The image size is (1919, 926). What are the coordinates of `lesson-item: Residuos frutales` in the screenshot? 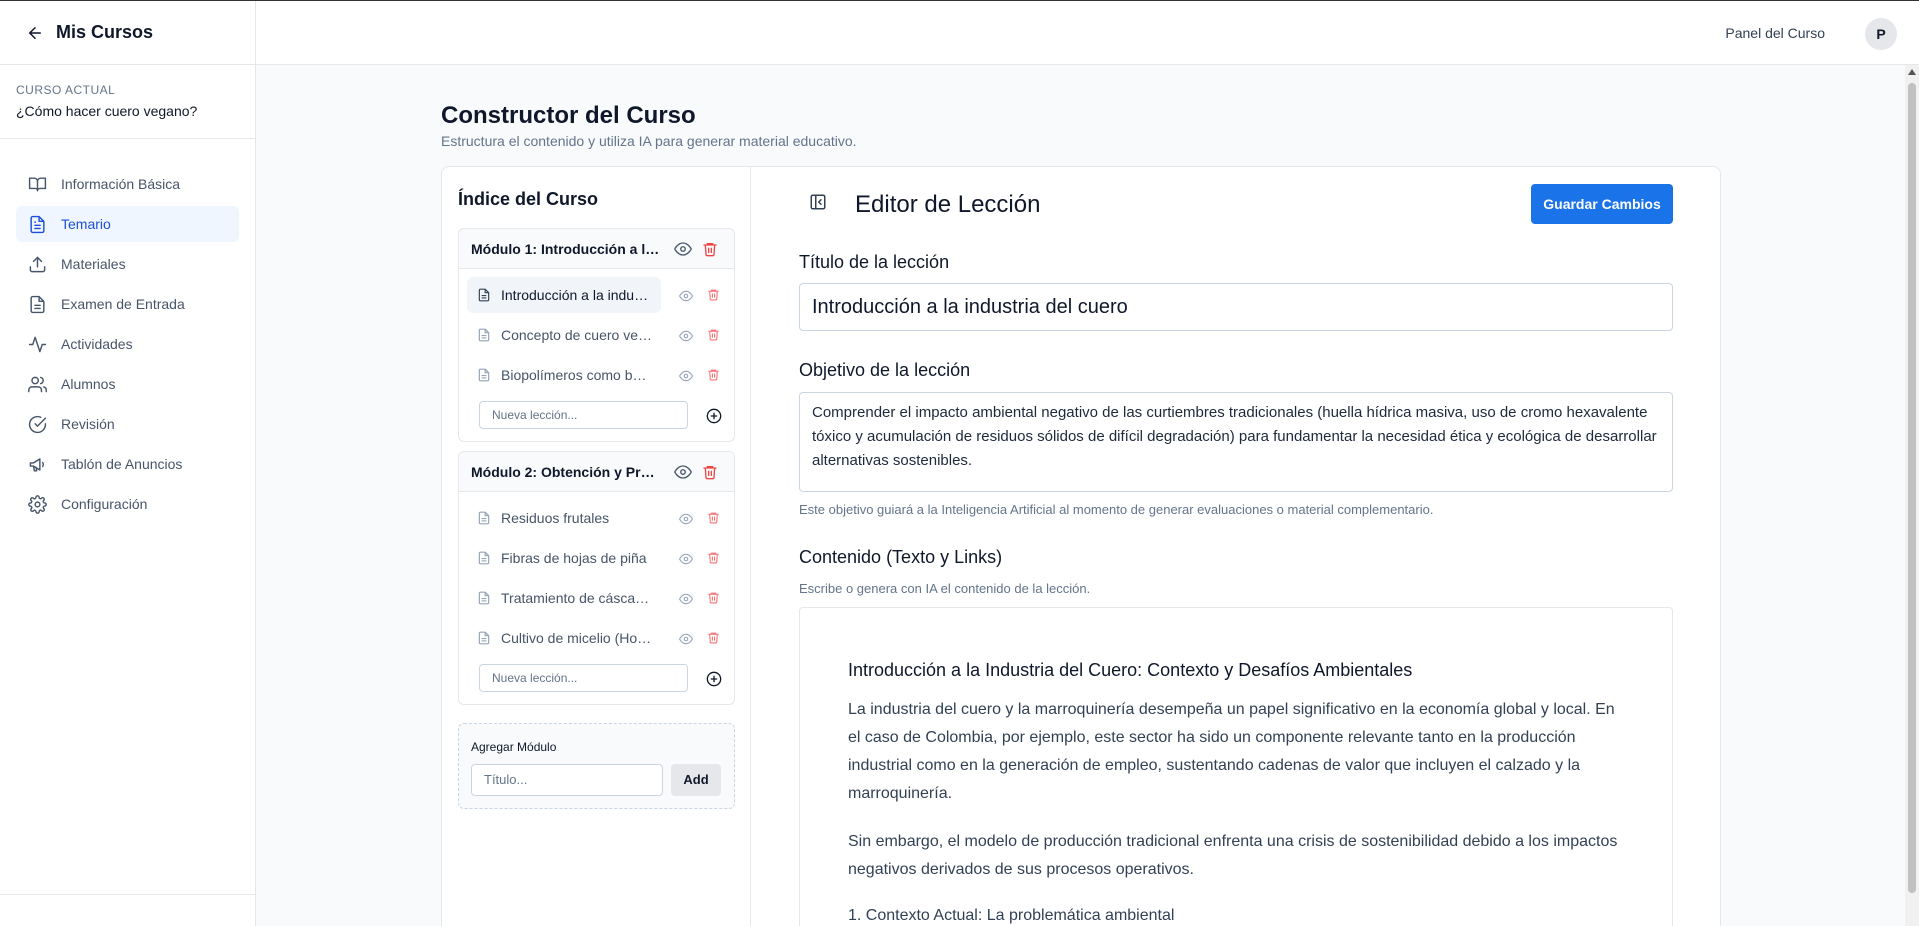 It's located at (596, 518).